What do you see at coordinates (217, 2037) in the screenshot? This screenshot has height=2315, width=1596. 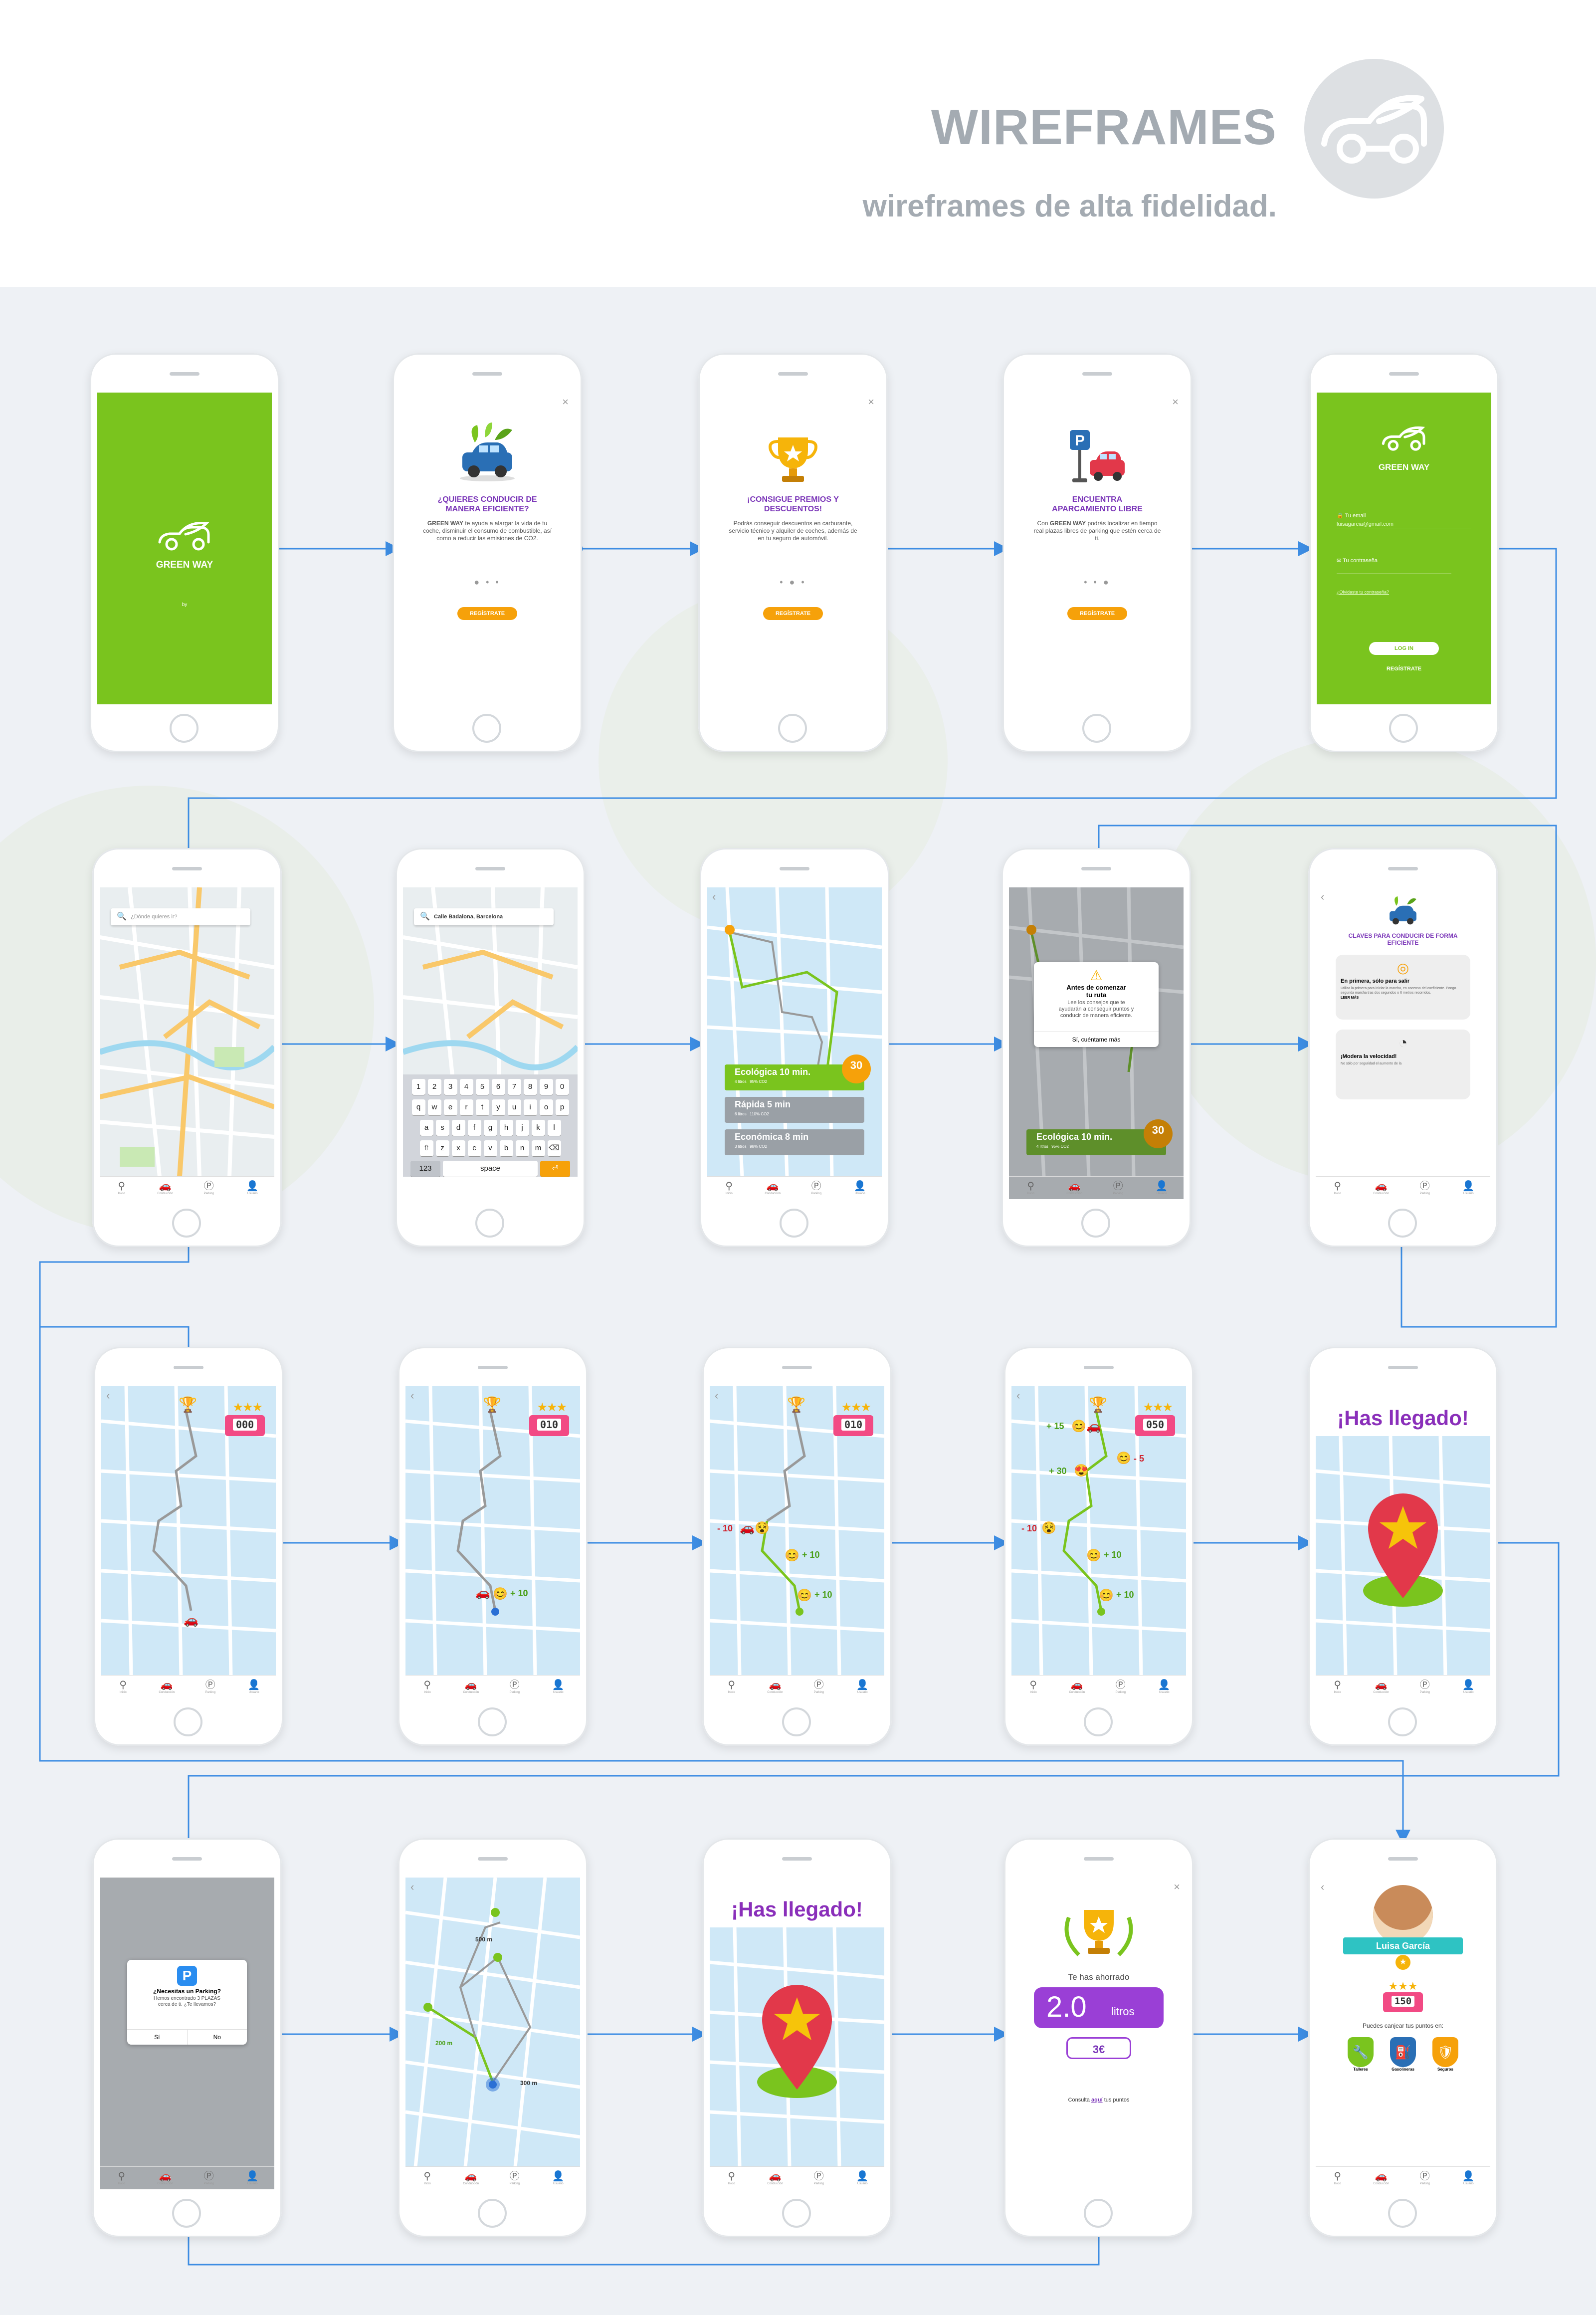 I see `no-button: No` at bounding box center [217, 2037].